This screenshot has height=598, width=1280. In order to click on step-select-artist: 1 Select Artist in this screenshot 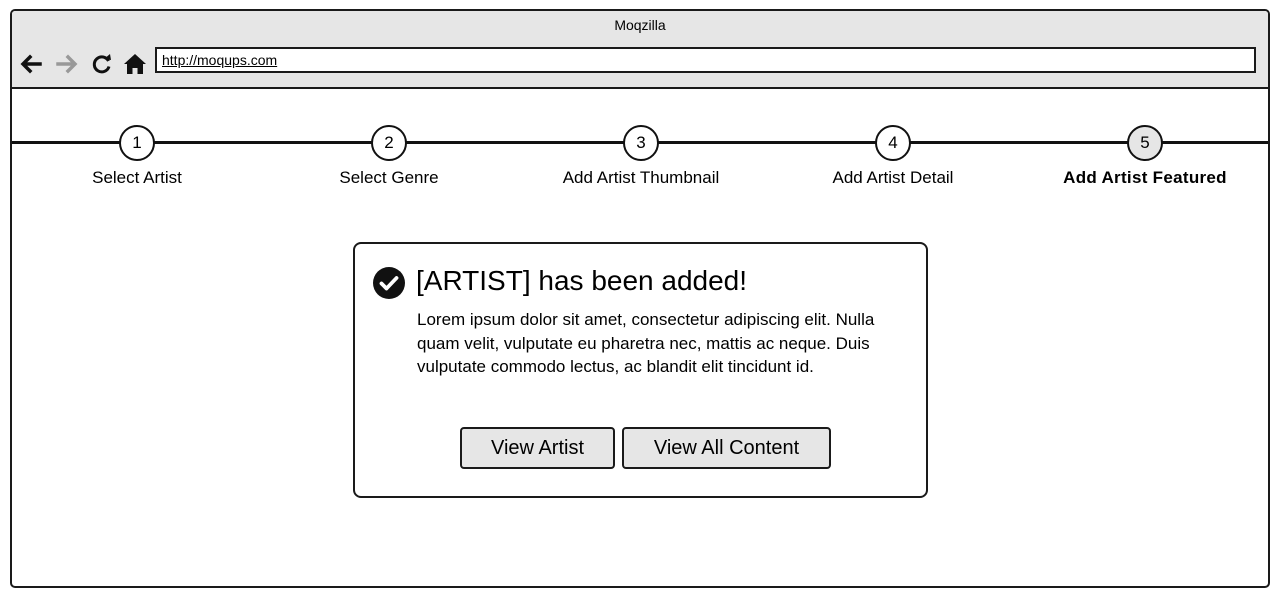, I will do `click(137, 156)`.